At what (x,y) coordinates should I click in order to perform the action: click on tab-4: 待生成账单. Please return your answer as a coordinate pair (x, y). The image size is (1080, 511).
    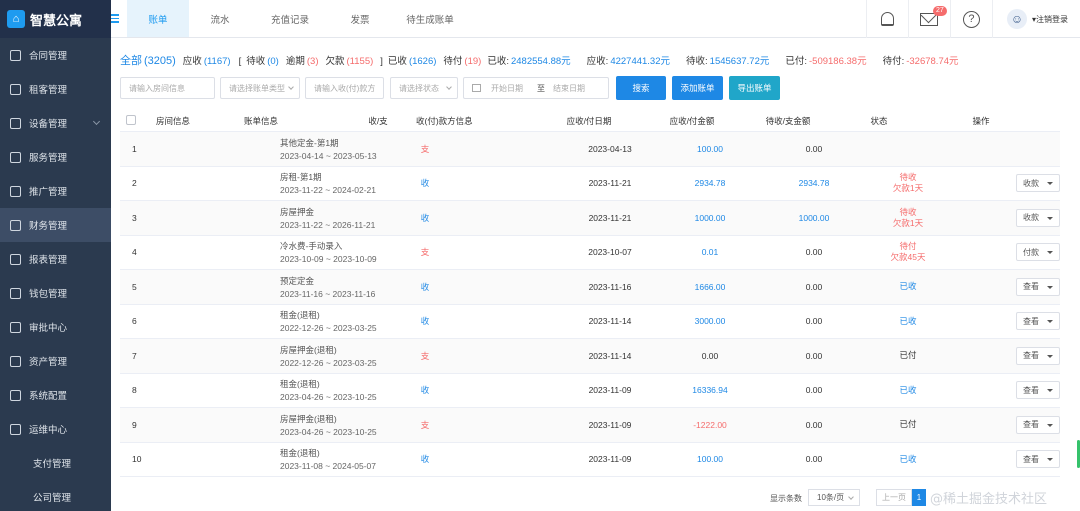
    Looking at the image, I should click on (430, 18).